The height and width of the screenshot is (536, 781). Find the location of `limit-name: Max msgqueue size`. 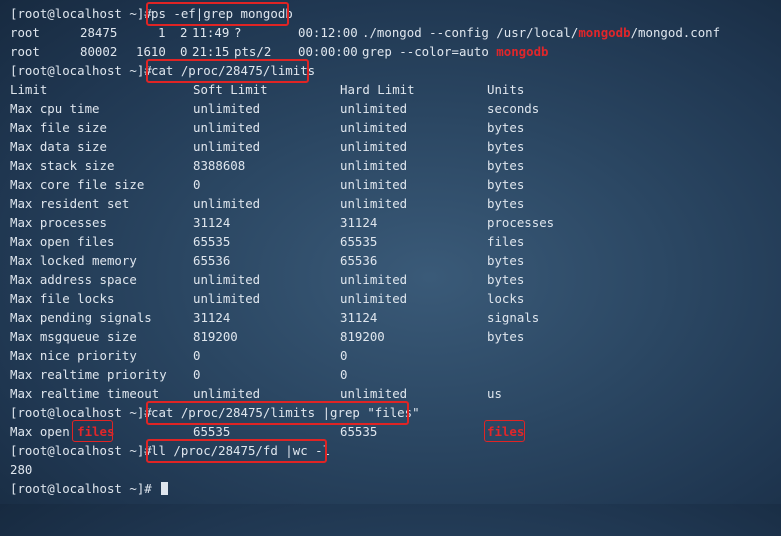

limit-name: Max msgqueue size is located at coordinates (73, 336).